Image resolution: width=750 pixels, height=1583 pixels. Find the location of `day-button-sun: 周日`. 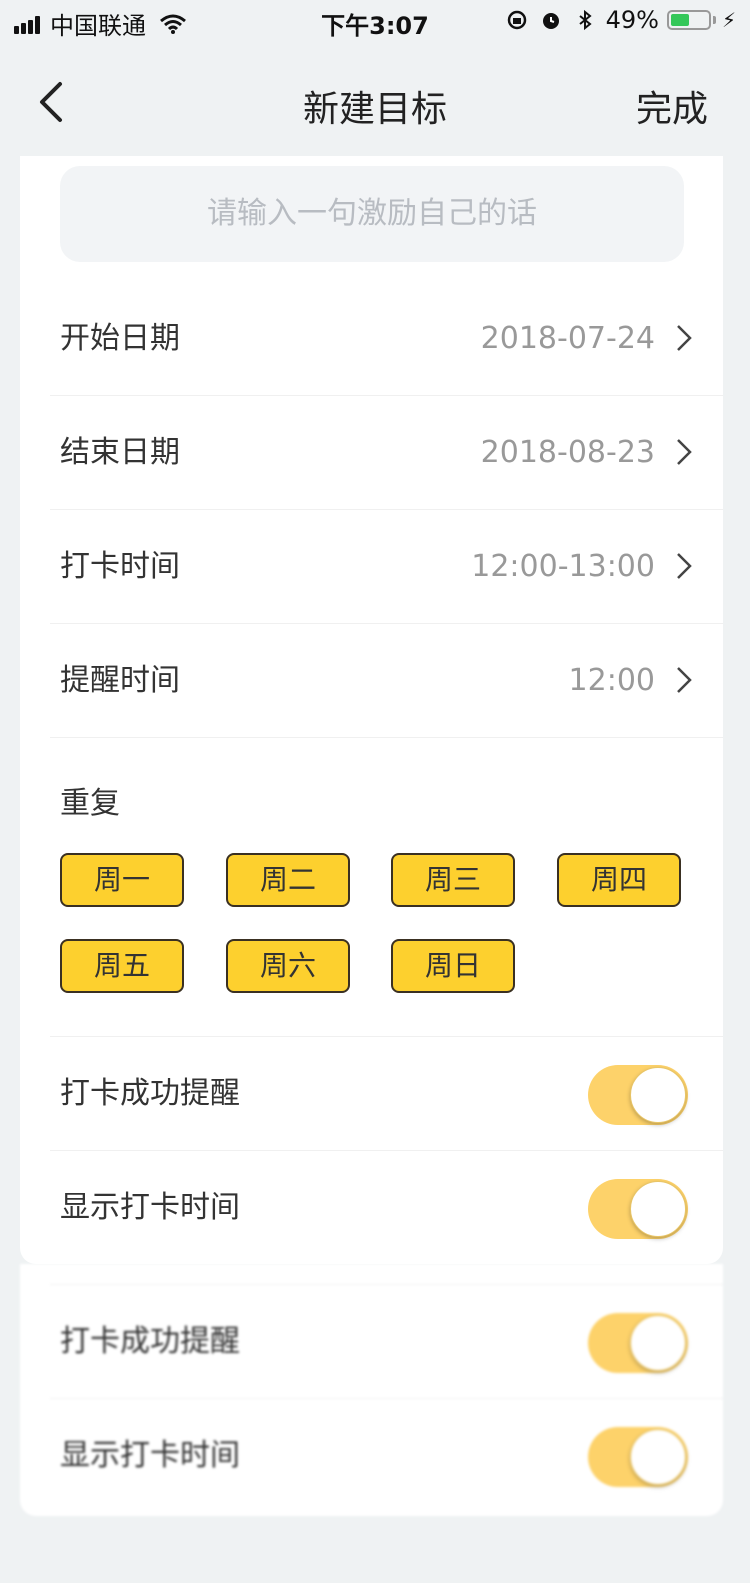

day-button-sun: 周日 is located at coordinates (453, 966).